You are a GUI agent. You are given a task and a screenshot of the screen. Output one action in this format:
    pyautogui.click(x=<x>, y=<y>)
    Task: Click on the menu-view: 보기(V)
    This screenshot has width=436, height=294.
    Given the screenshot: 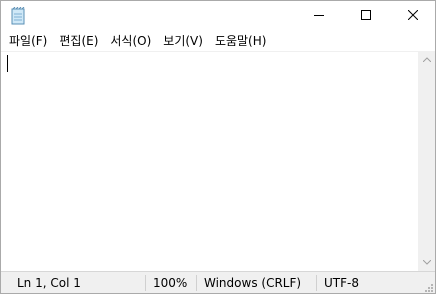 What is the action you would take?
    pyautogui.click(x=183, y=41)
    